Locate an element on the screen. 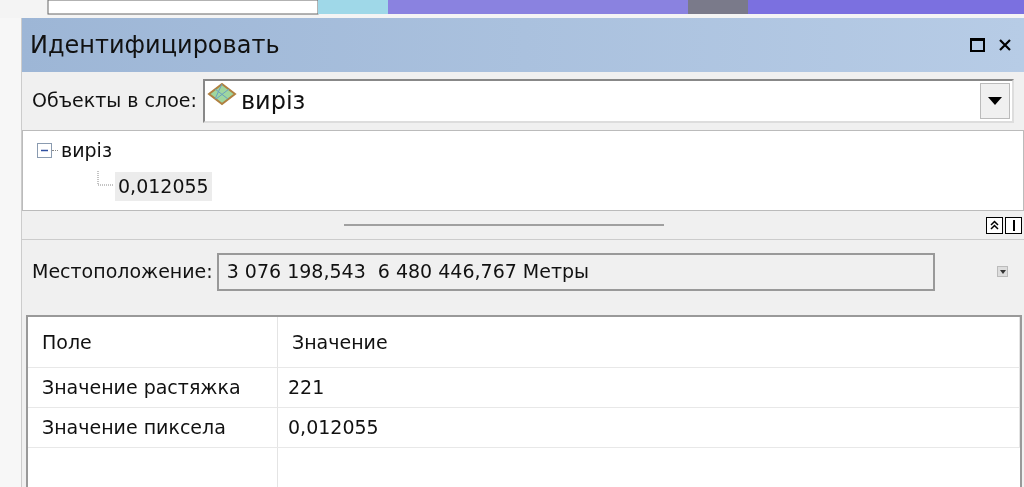  location-field: 3 076 198,543 6 480 446,767 Метры is located at coordinates (575, 271).